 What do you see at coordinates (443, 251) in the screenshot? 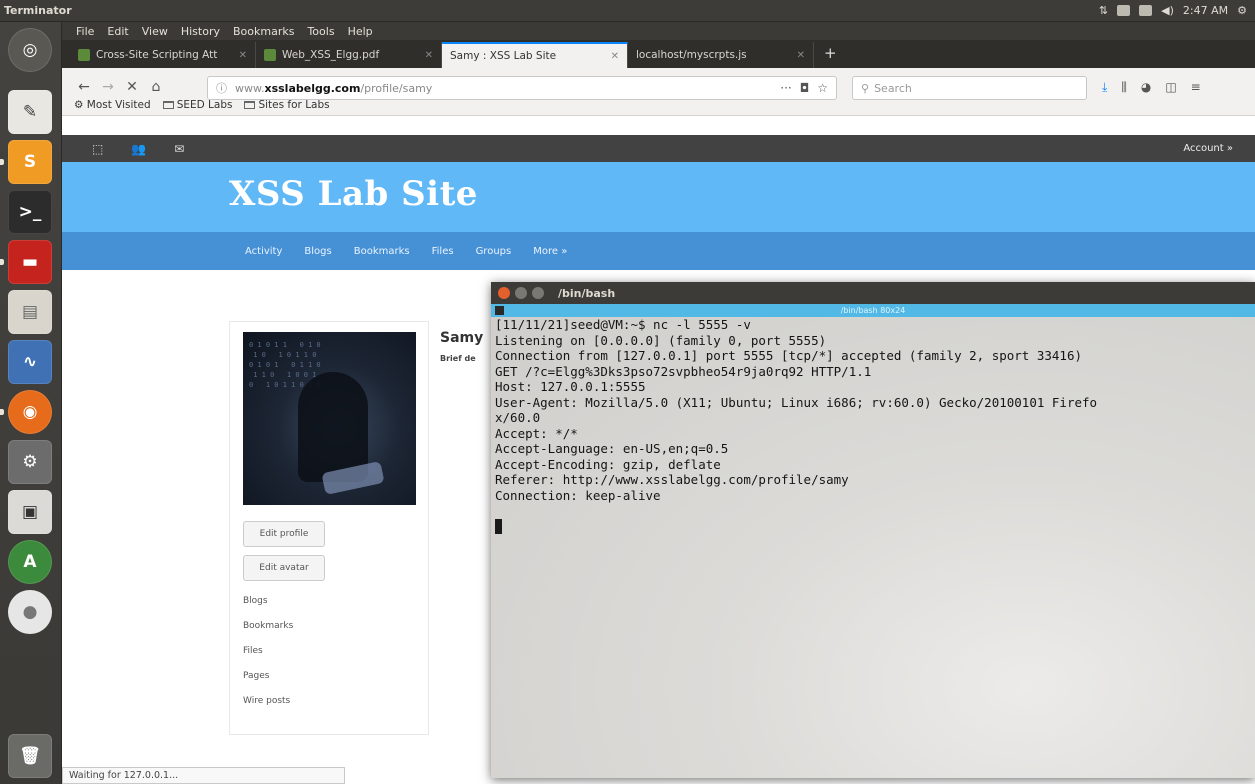
I see `menu-files: Files` at bounding box center [443, 251].